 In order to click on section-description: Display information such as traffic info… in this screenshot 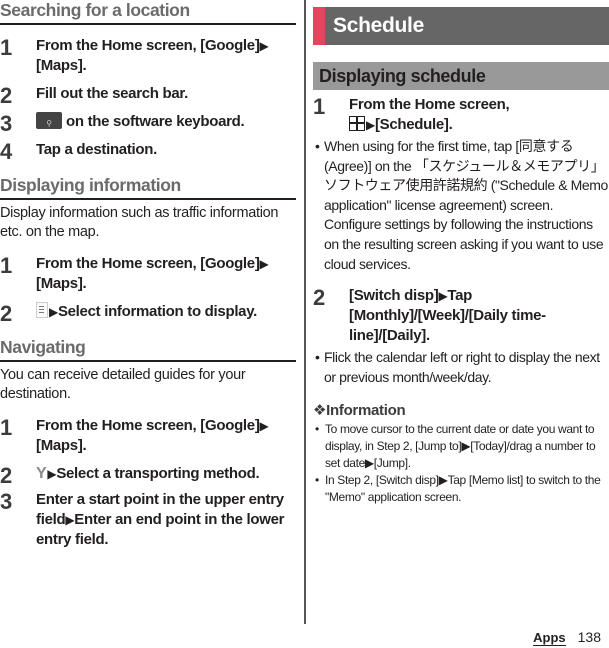, I will do `click(139, 222)`.